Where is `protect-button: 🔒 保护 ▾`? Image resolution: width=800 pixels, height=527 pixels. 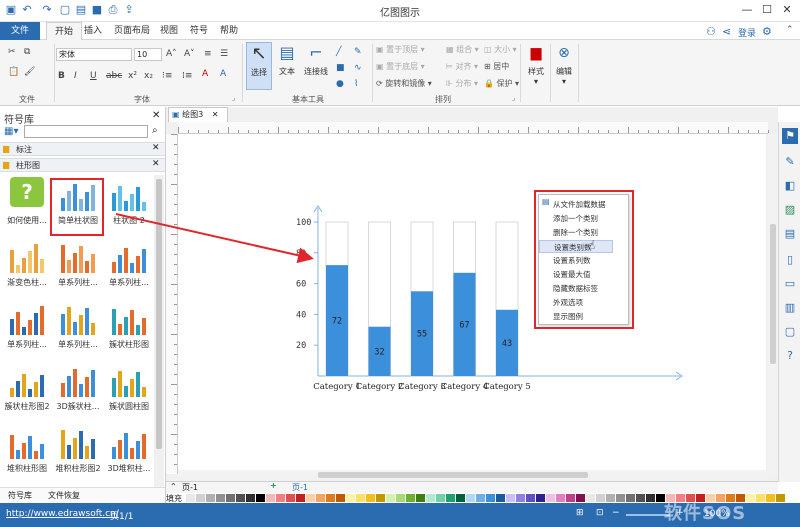
protect-button: 🔒 保护 ▾ is located at coordinates (501, 84).